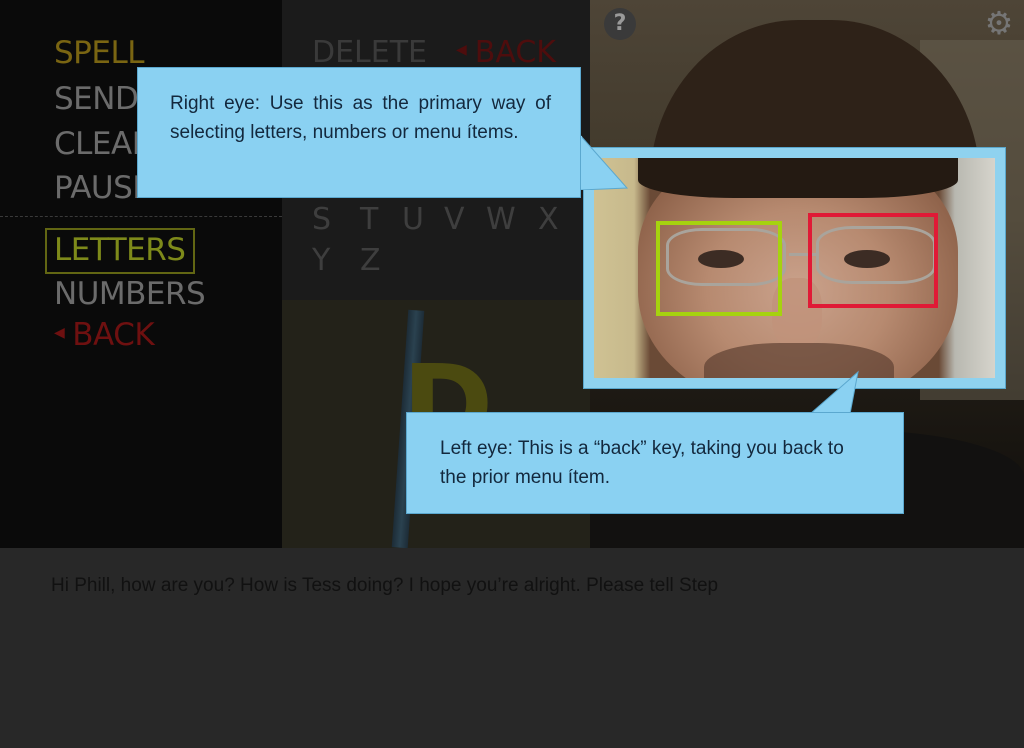 This screenshot has width=1024, height=748. Describe the element at coordinates (120, 250) in the screenshot. I see `mode-letters: LETTERS` at that location.